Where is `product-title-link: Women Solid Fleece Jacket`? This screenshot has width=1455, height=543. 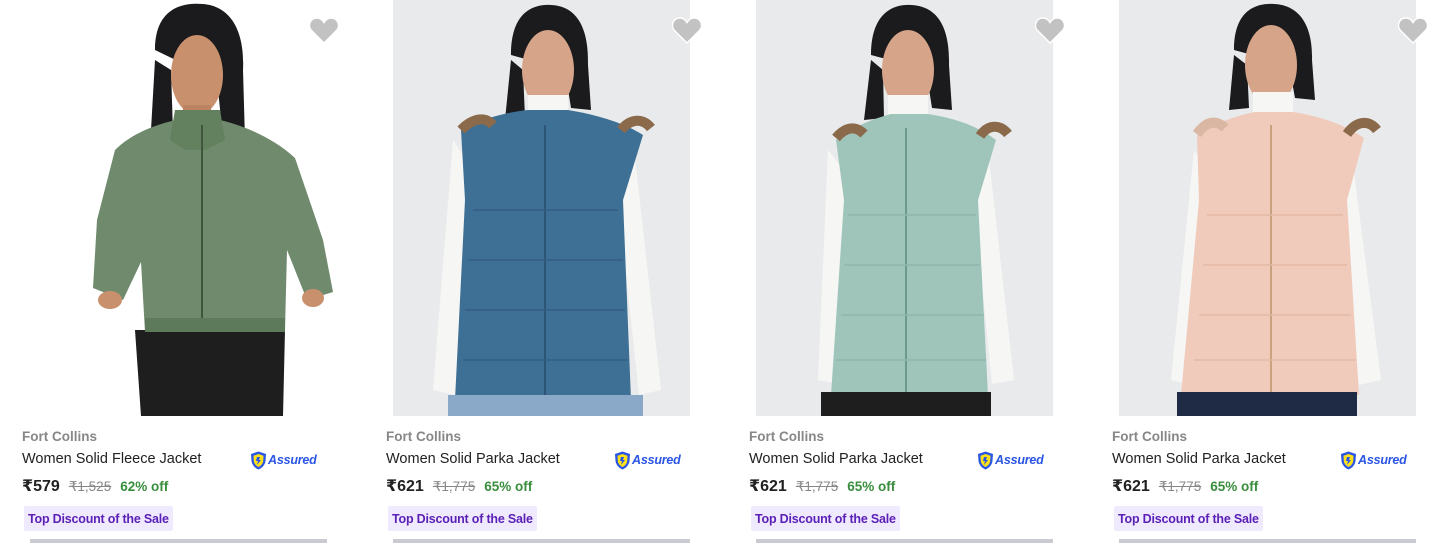
product-title-link: Women Solid Fleece Jacket is located at coordinates (111, 459).